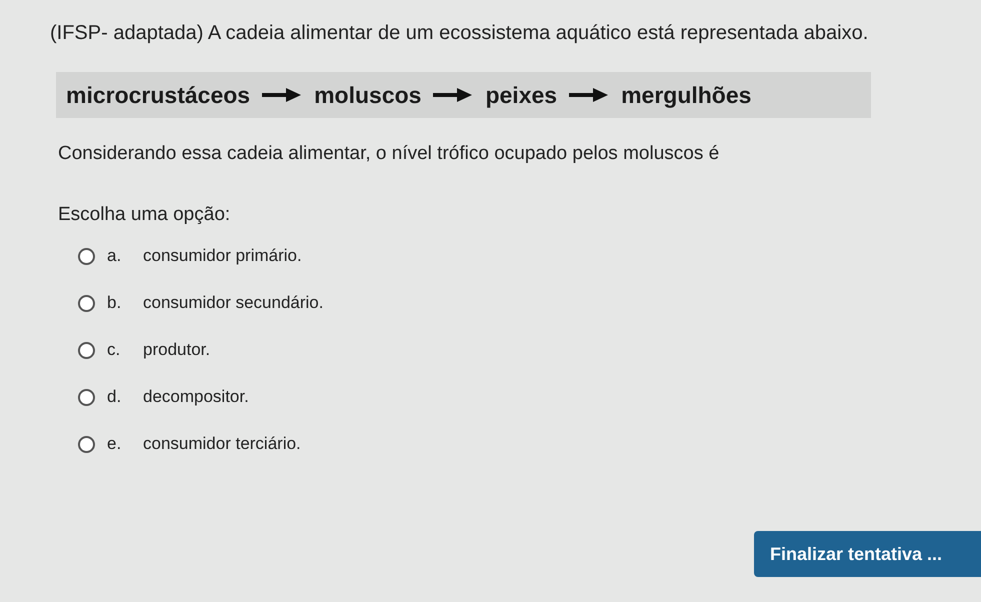 This screenshot has height=602, width=981. Describe the element at coordinates (529, 397) in the screenshot. I see `answer-option: d. decompositor.` at that location.